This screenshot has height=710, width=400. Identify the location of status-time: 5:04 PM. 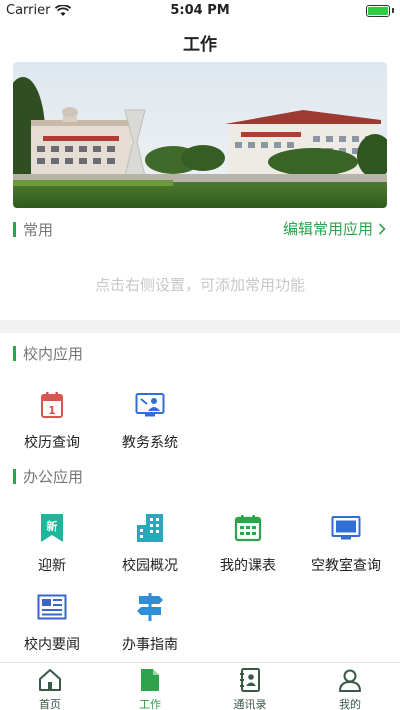
(200, 10).